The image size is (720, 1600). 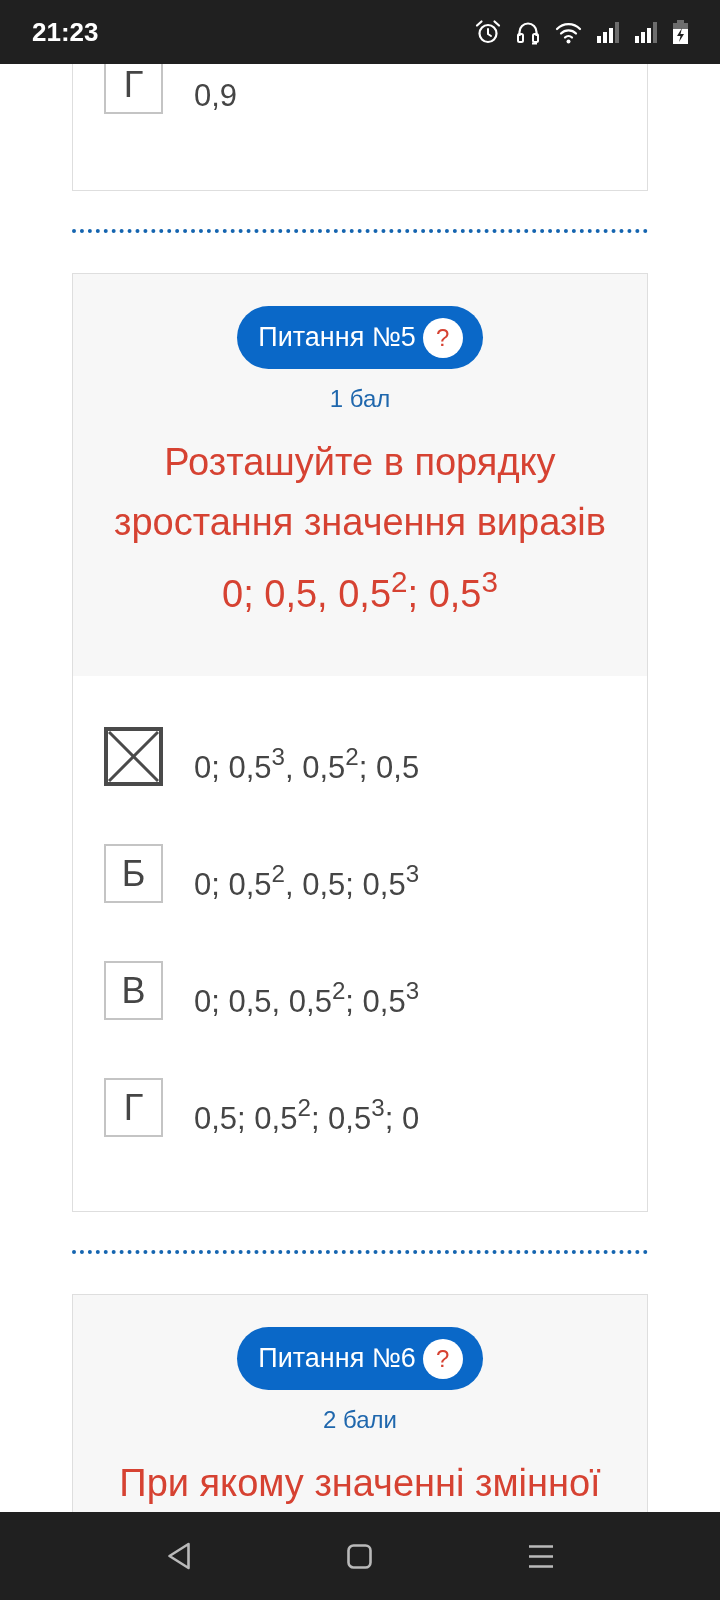 I want to click on question-number-label: Питання №6, so click(x=337, y=1358).